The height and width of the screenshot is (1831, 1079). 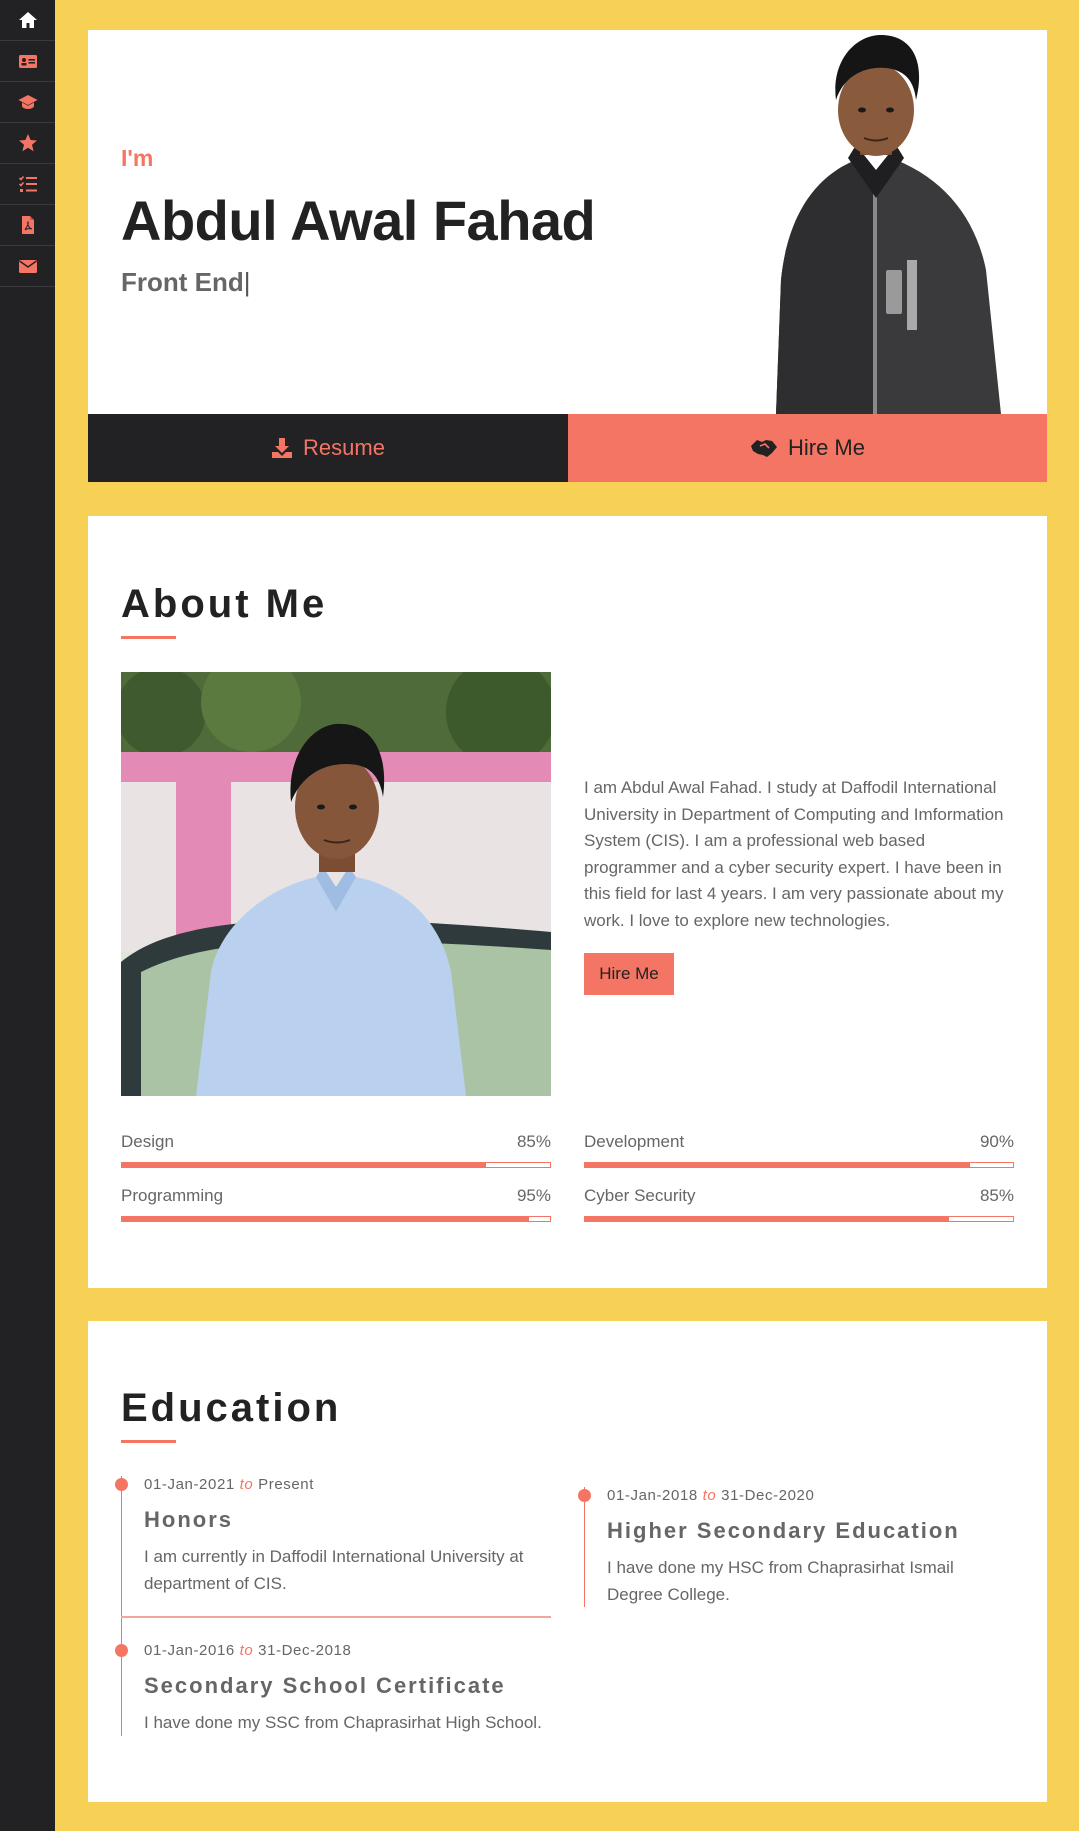 I want to click on skill-label: Programming, so click(x=172, y=1195).